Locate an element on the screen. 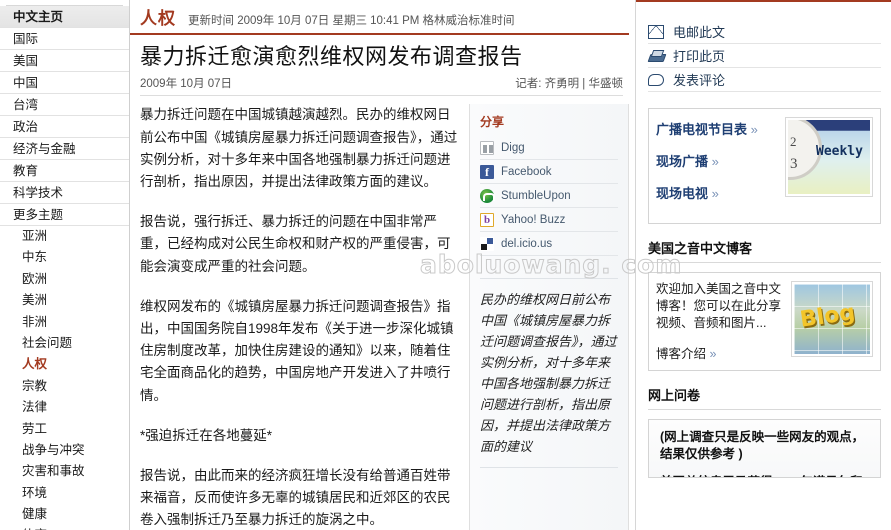 This screenshot has height=530, width=891. category-kicker: 人权 is located at coordinates (158, 16).